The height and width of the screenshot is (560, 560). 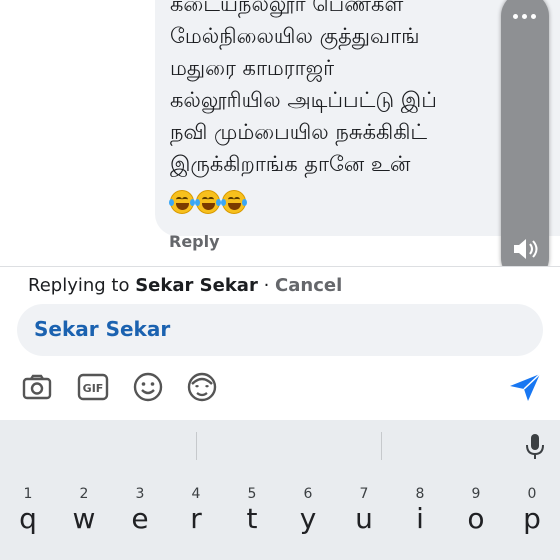 I want to click on key-t: 5t, so click(x=252, y=516).